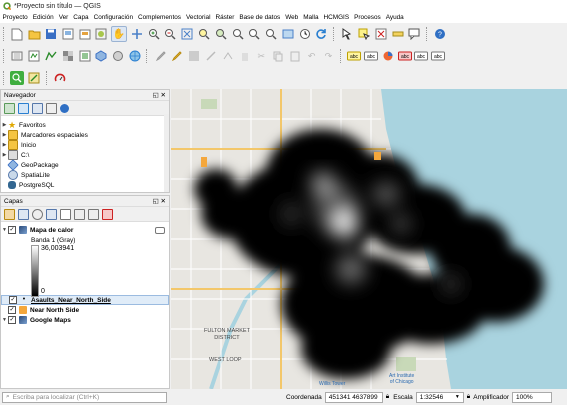 This screenshot has width=567, height=405. Describe the element at coordinates (271, 34) in the screenshot. I see `zoom-next-icon` at that location.